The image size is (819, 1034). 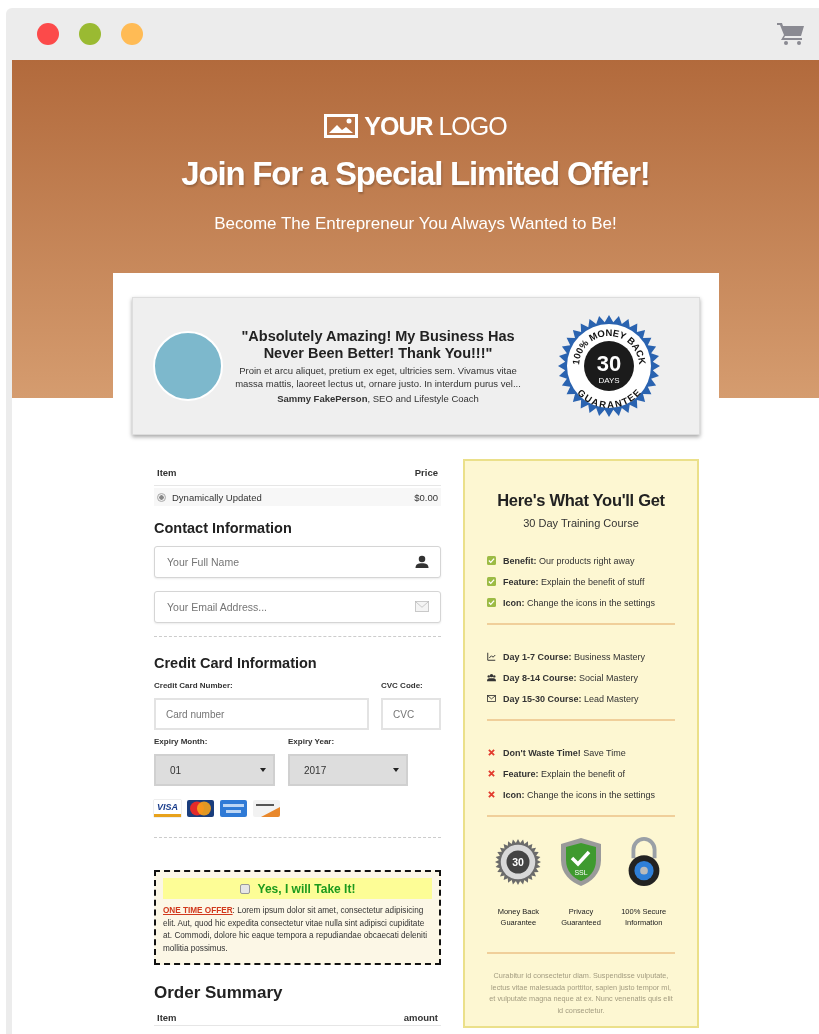 I want to click on panel-subtitle: 30 Day Training Course, so click(x=581, y=523).